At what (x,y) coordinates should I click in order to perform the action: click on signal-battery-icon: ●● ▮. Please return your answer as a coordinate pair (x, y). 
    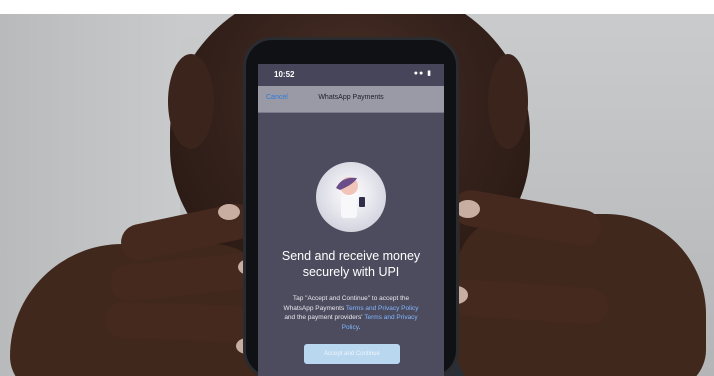
    Looking at the image, I should click on (422, 73).